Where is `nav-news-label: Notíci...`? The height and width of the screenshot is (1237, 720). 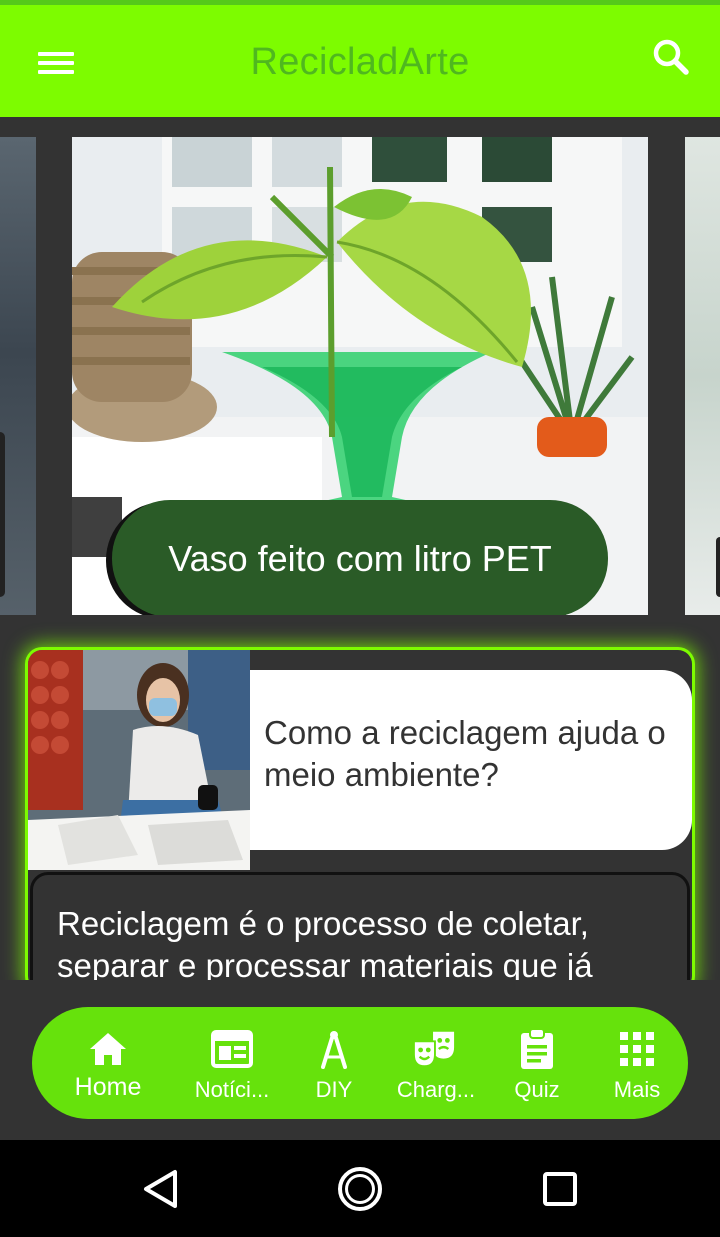
nav-news-label: Notíci... is located at coordinates (232, 1089).